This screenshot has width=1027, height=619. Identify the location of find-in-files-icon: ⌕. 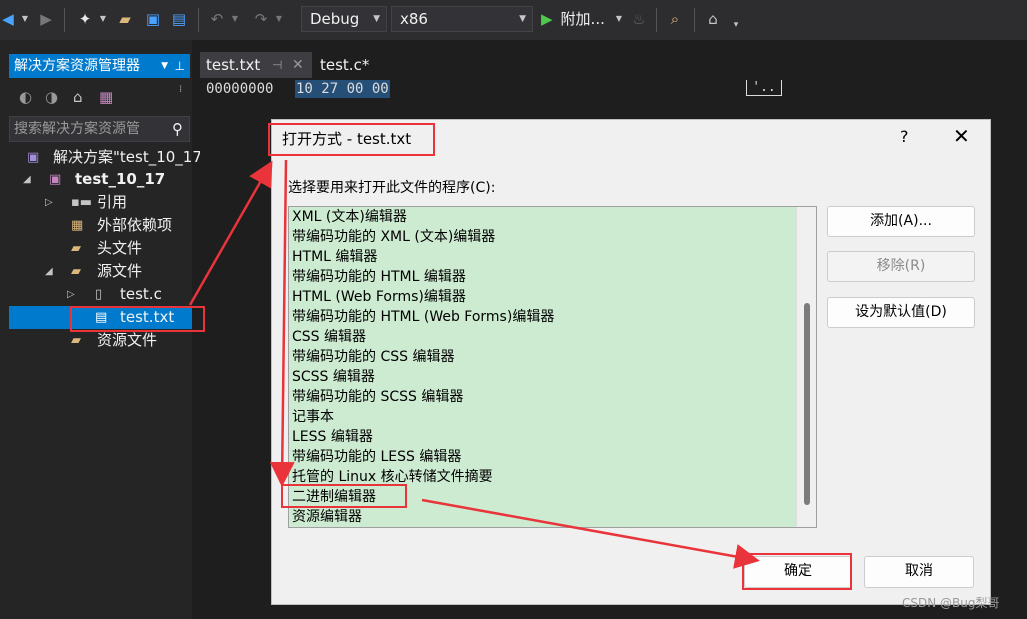
(675, 19).